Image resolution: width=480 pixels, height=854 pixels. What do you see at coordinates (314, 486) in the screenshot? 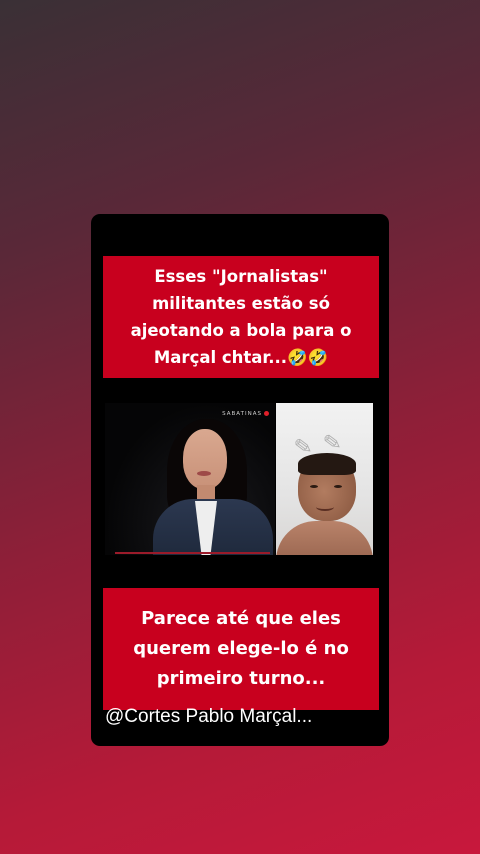
I see `kid-eye-left` at bounding box center [314, 486].